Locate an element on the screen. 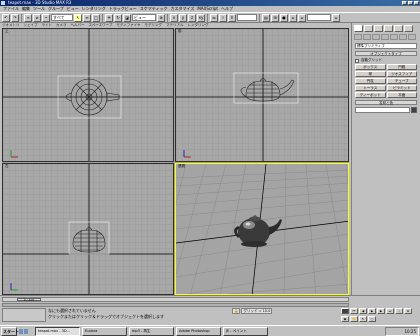 This screenshot has height=336, width=420. axis-x-icon: x is located at coordinates (174, 17).